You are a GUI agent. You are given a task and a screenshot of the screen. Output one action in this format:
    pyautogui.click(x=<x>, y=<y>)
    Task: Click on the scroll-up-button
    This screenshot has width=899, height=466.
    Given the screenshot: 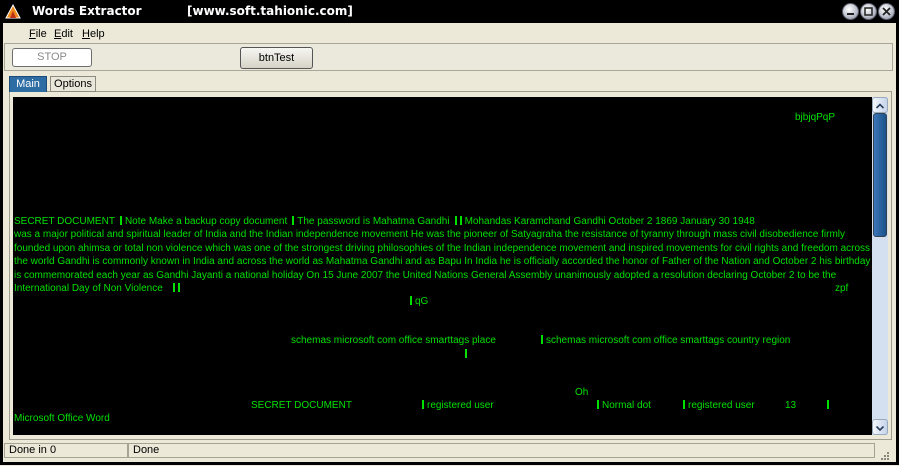 What is the action you would take?
    pyautogui.click(x=880, y=105)
    